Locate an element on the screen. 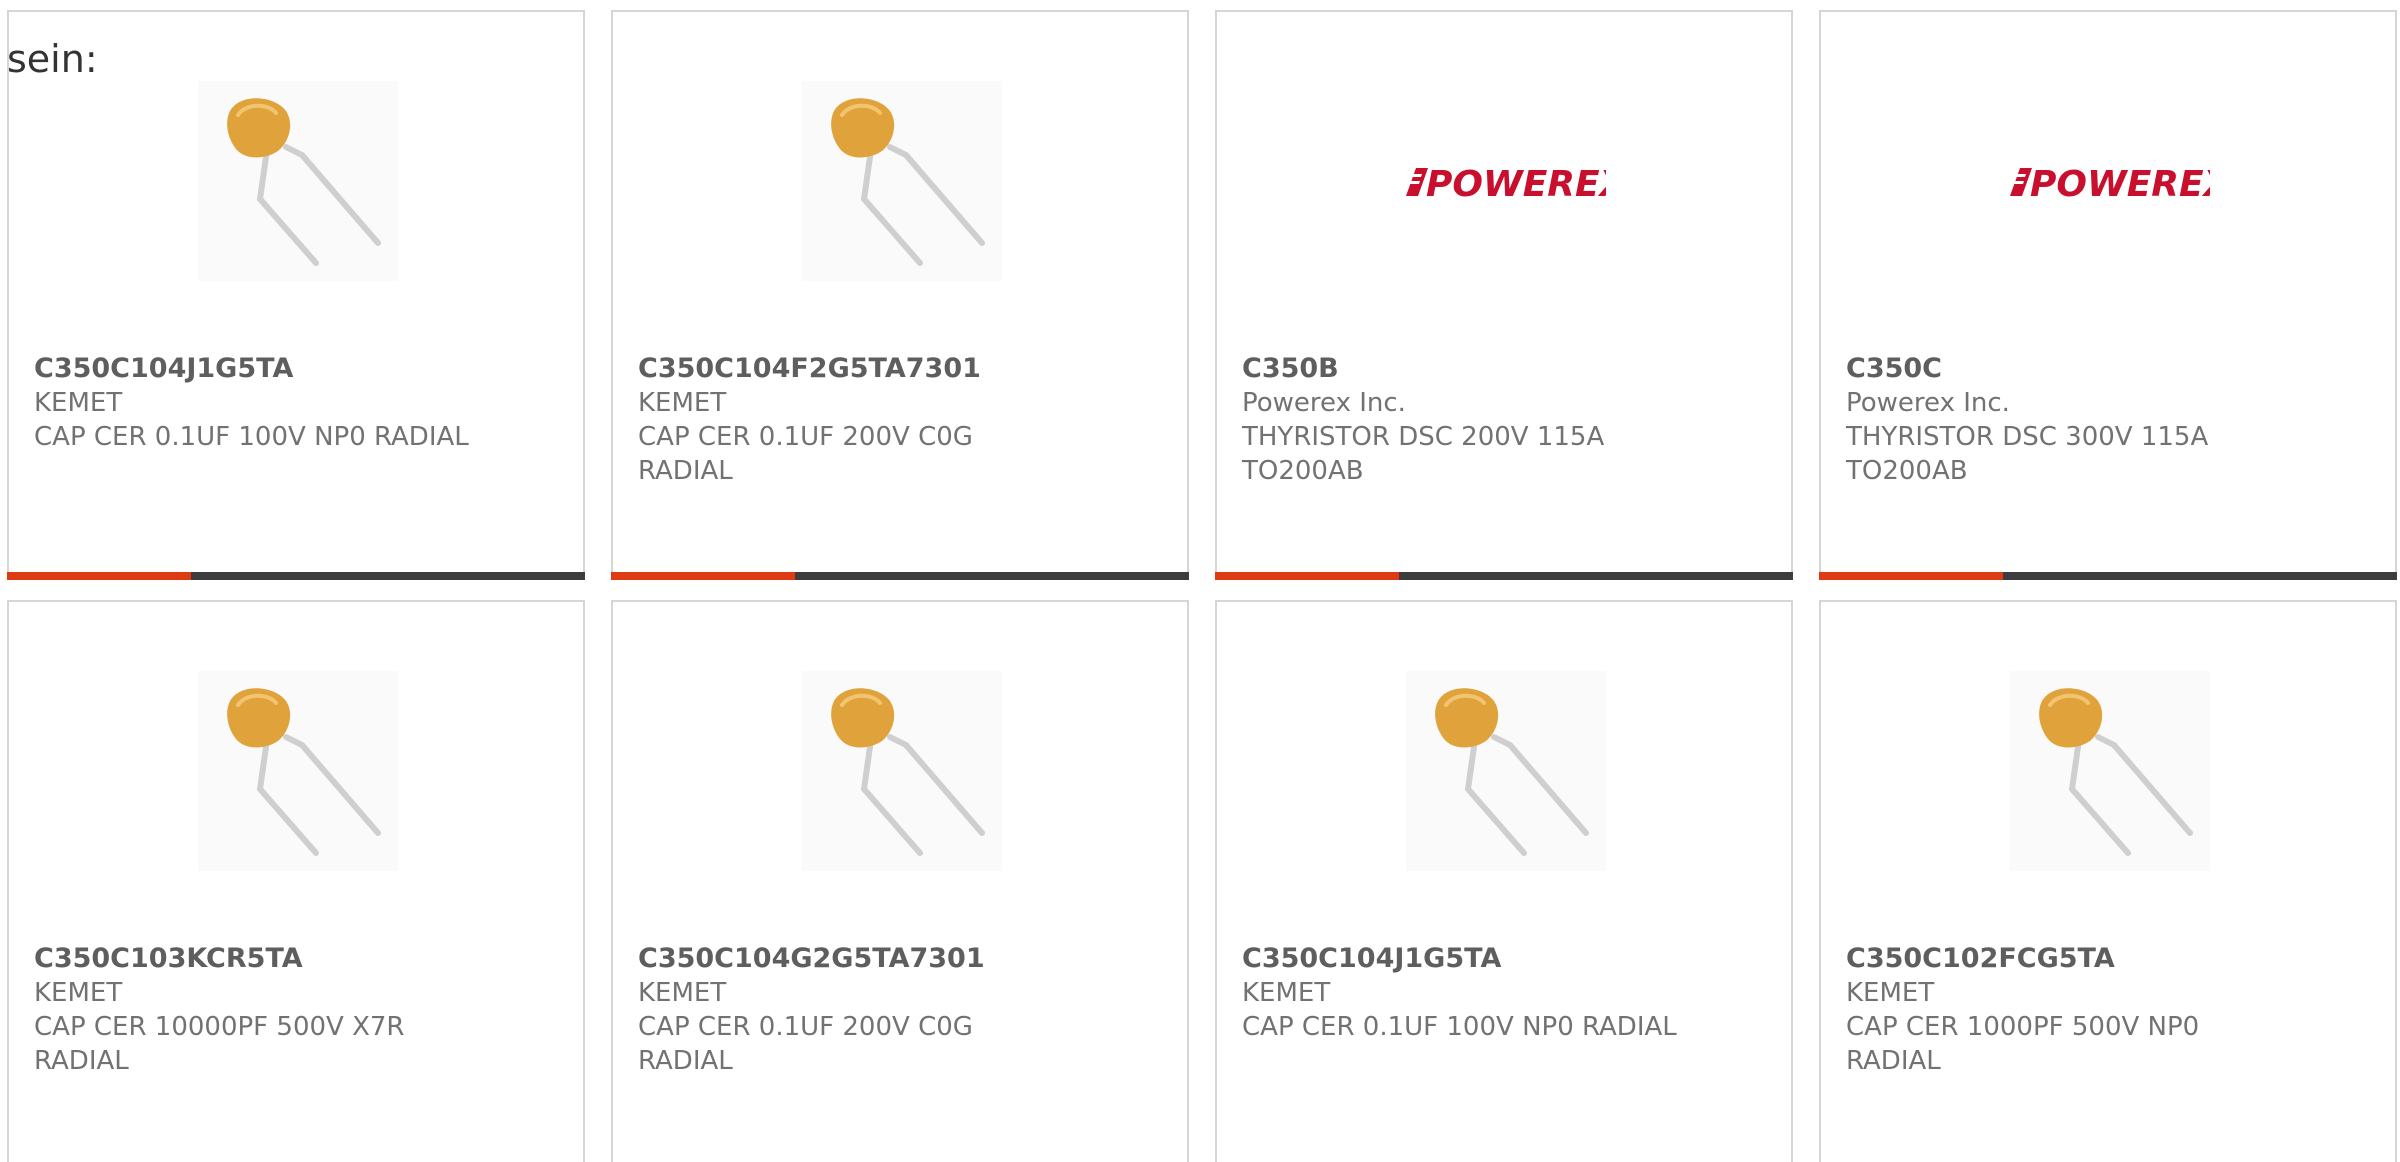 The width and height of the screenshot is (2400, 1162). description: THYRISTOR DSC 300V 115A TO200AB is located at coordinates (2027, 454).